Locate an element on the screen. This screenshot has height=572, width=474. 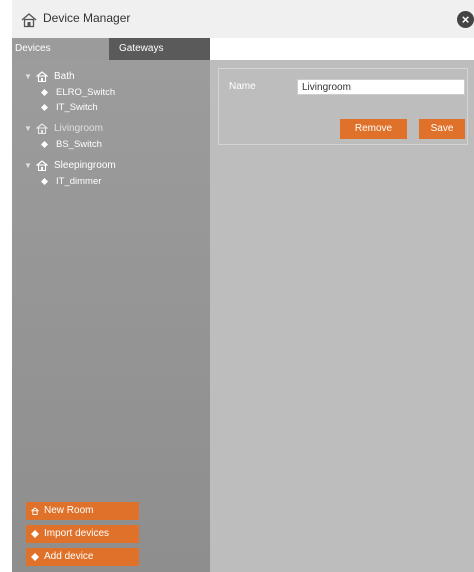
save-button: Save is located at coordinates (442, 129).